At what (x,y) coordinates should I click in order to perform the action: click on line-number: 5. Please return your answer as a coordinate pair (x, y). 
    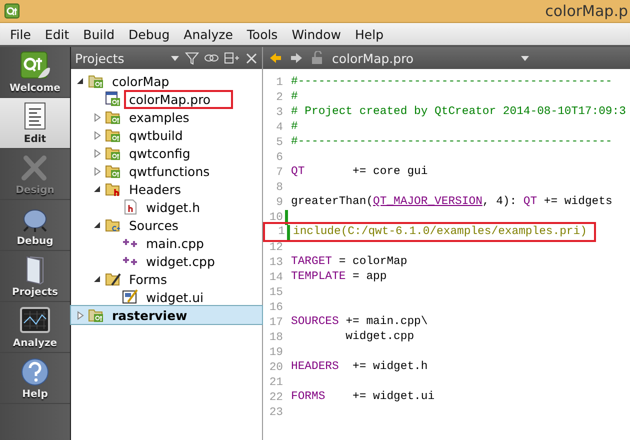
    Looking at the image, I should click on (279, 142).